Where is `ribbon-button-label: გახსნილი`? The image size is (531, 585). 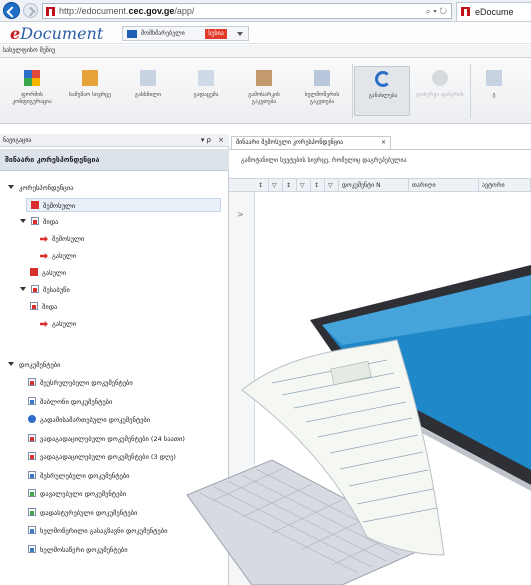 ribbon-button-label: გახსნილი is located at coordinates (148, 95).